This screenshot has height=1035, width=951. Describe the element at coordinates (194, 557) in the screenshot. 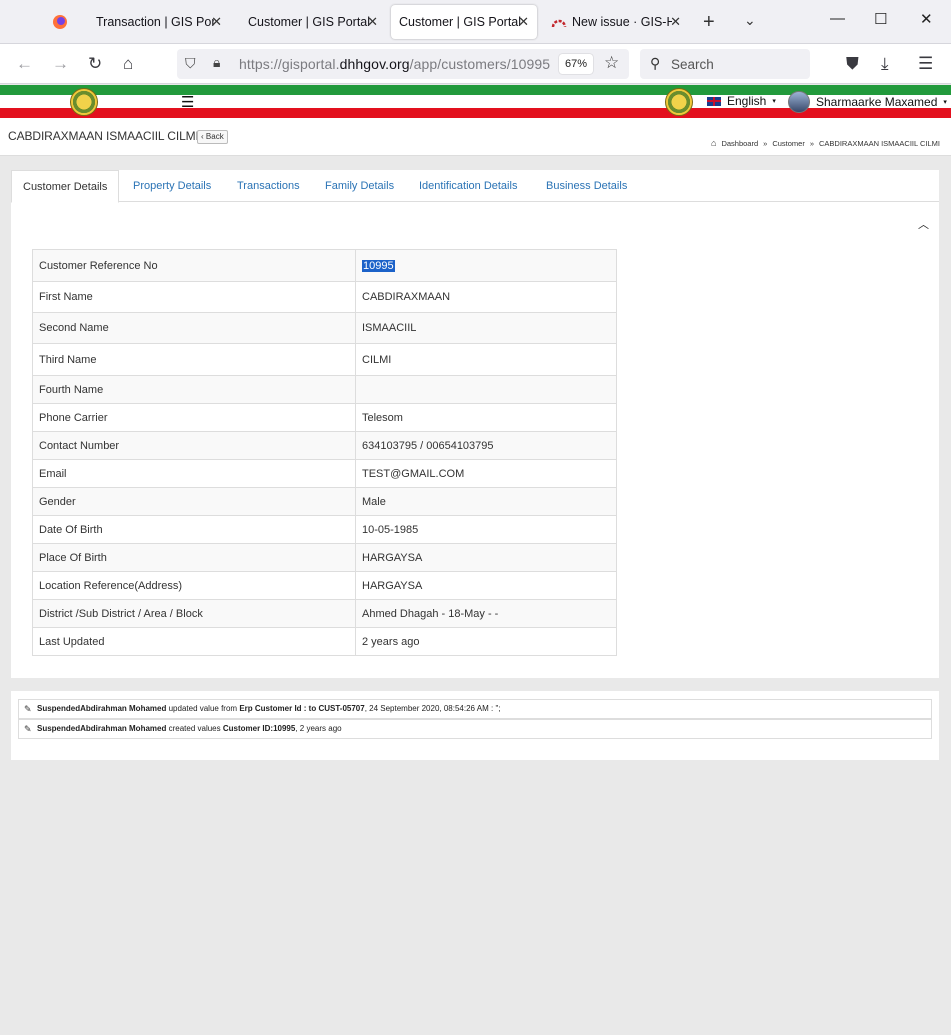

I see `field-label: Place Of Birth` at that location.